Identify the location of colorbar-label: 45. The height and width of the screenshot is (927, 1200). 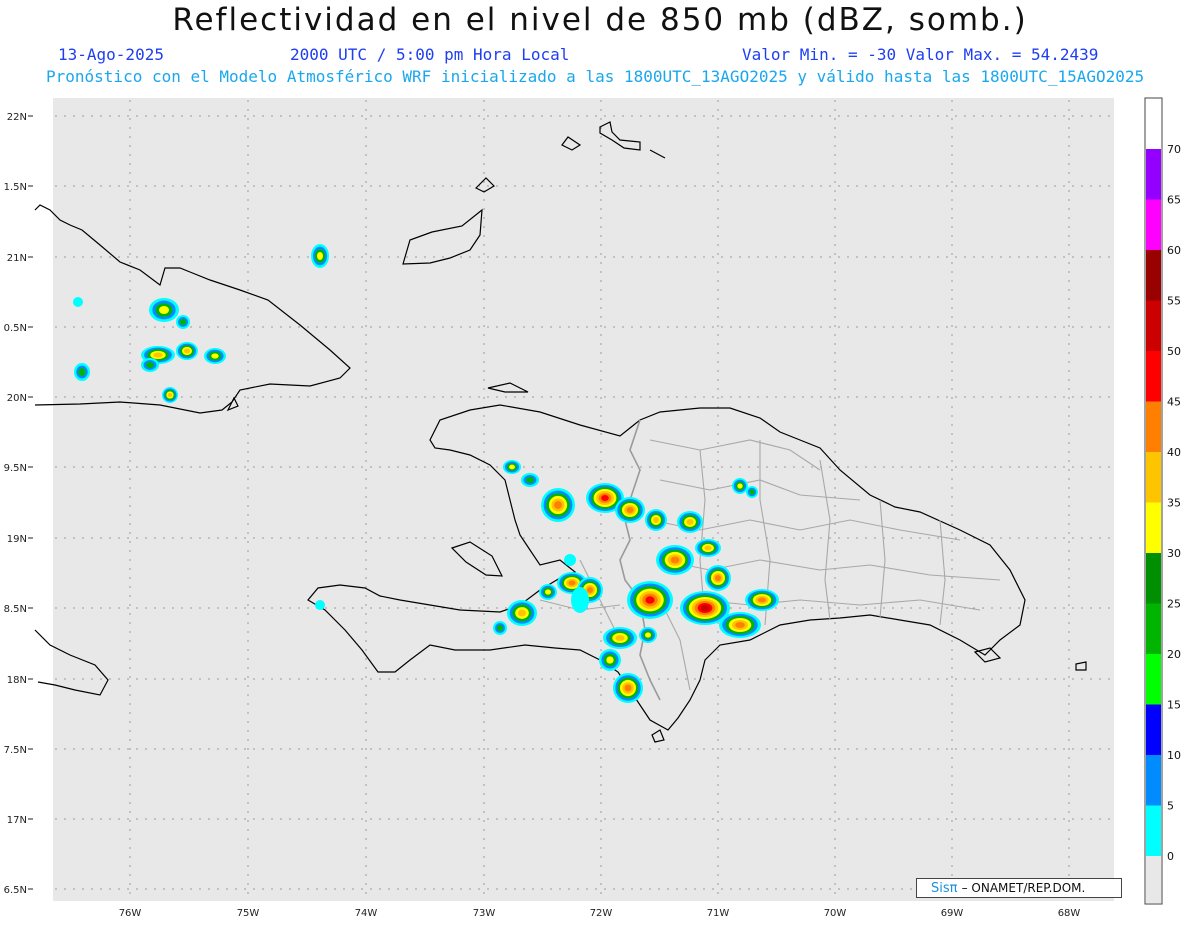
(1174, 402).